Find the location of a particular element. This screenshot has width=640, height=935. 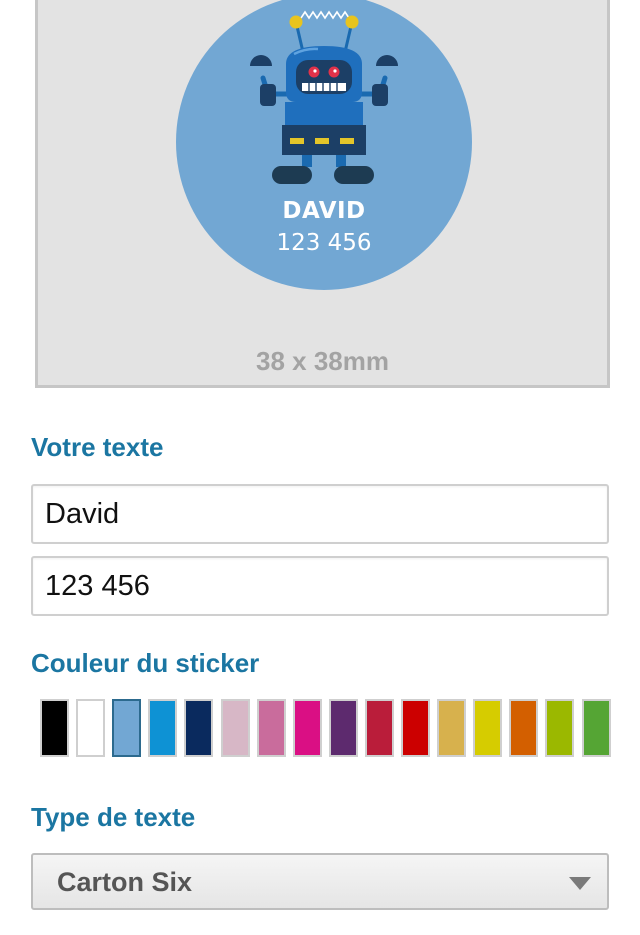

color-section-title: Couleur du sticker is located at coordinates (145, 663).